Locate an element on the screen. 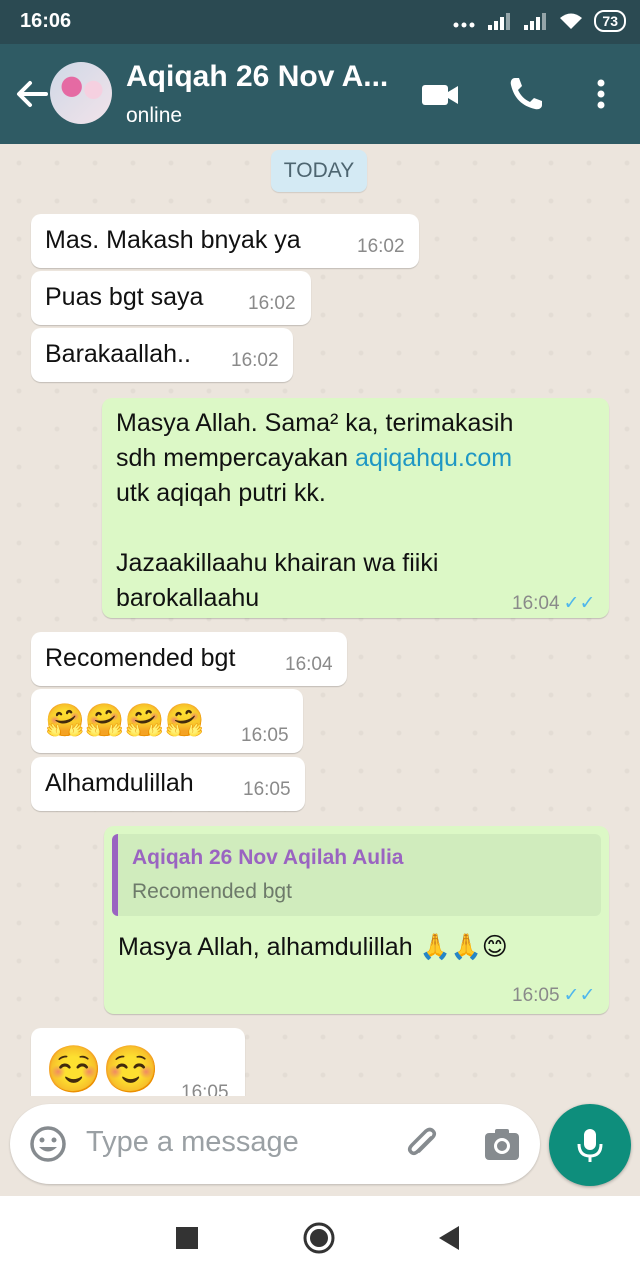 The image size is (640, 1280). message-text-line: Masya Allah. Sama² ka, terimakasih is located at coordinates (315, 423).